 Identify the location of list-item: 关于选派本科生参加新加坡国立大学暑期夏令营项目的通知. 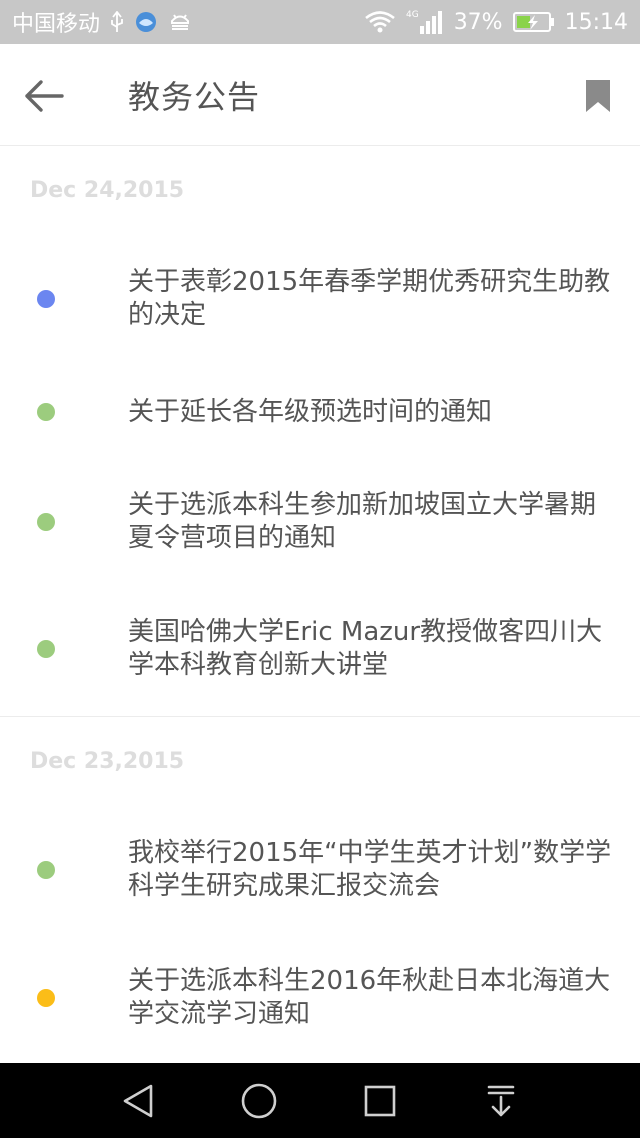
(320, 522).